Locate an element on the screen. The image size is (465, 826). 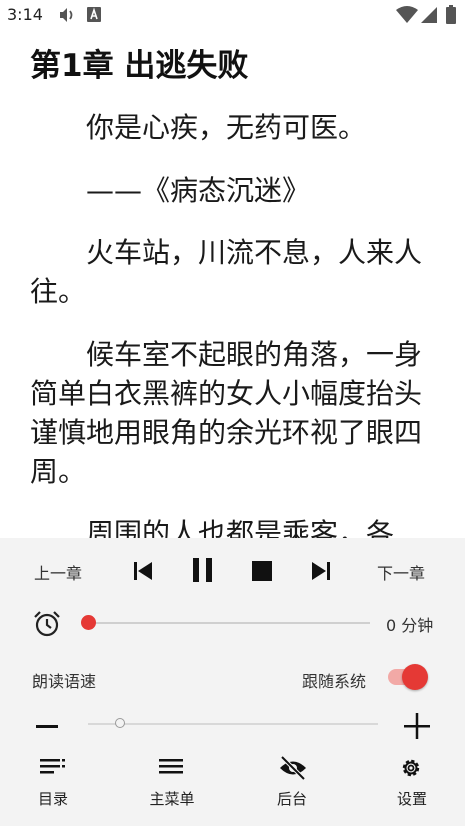
nav-background-label: 后台 is located at coordinates (291, 799).